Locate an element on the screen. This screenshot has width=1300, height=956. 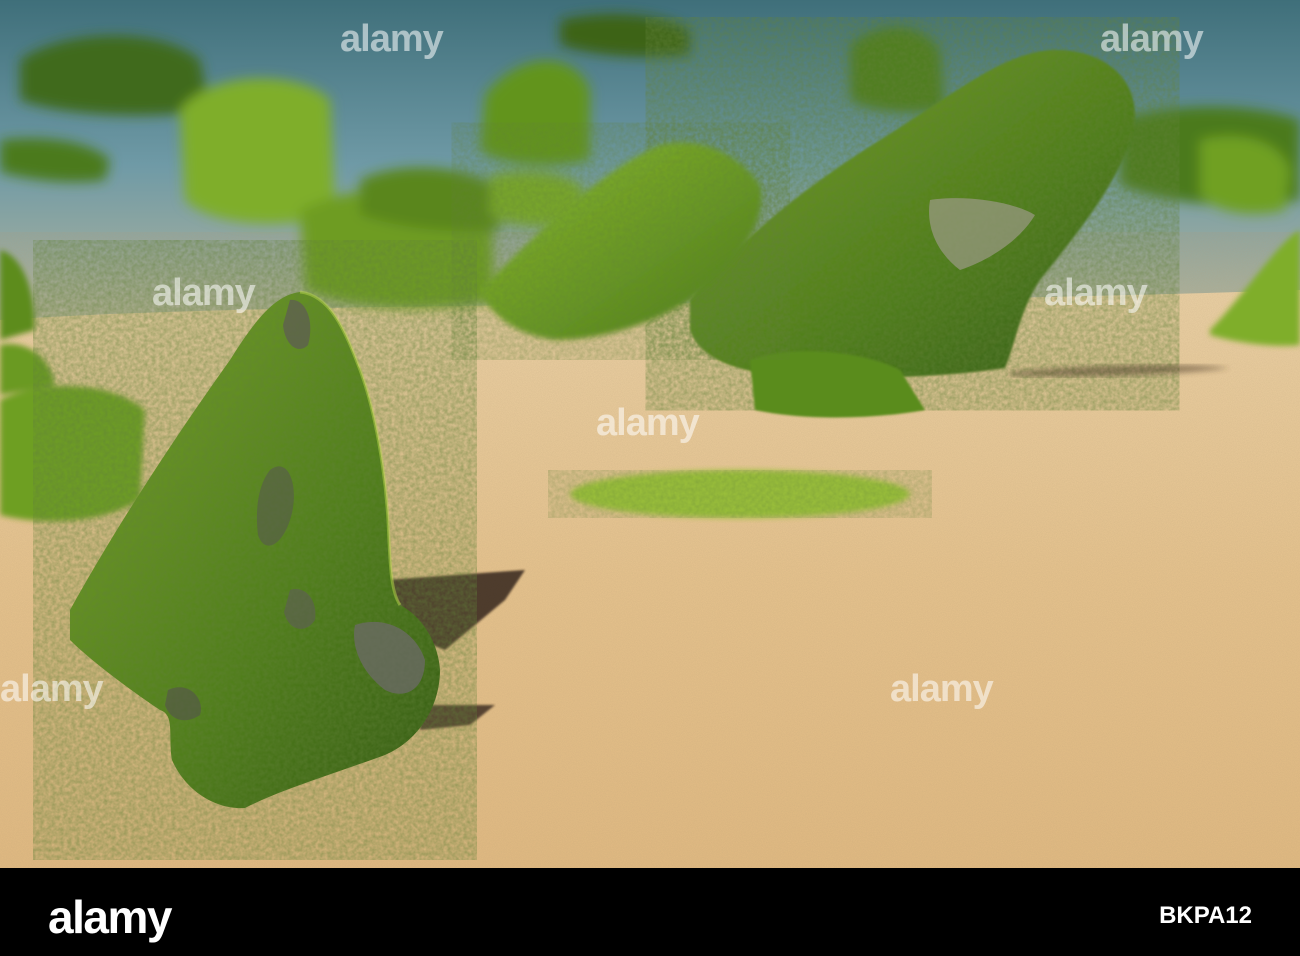
brand-logo: alamy is located at coordinates (110, 917).